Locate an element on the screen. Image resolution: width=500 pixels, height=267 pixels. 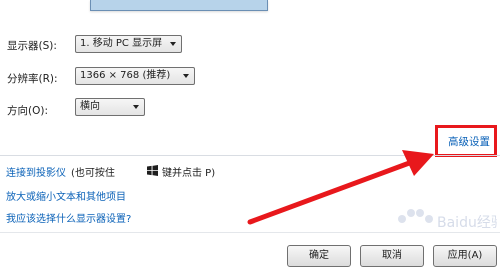
watermark-text: Baidu经验 is located at coordinates (467, 223).